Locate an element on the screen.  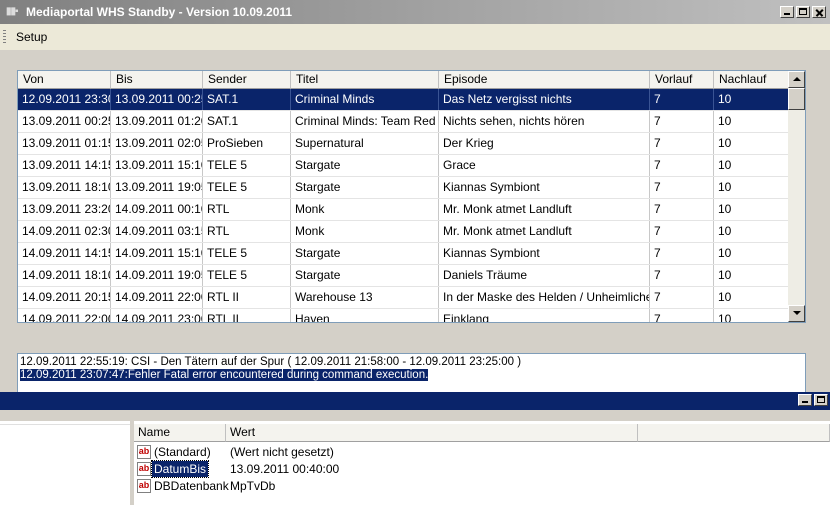
registry-caption-buttons is located at coordinates (813, 400).